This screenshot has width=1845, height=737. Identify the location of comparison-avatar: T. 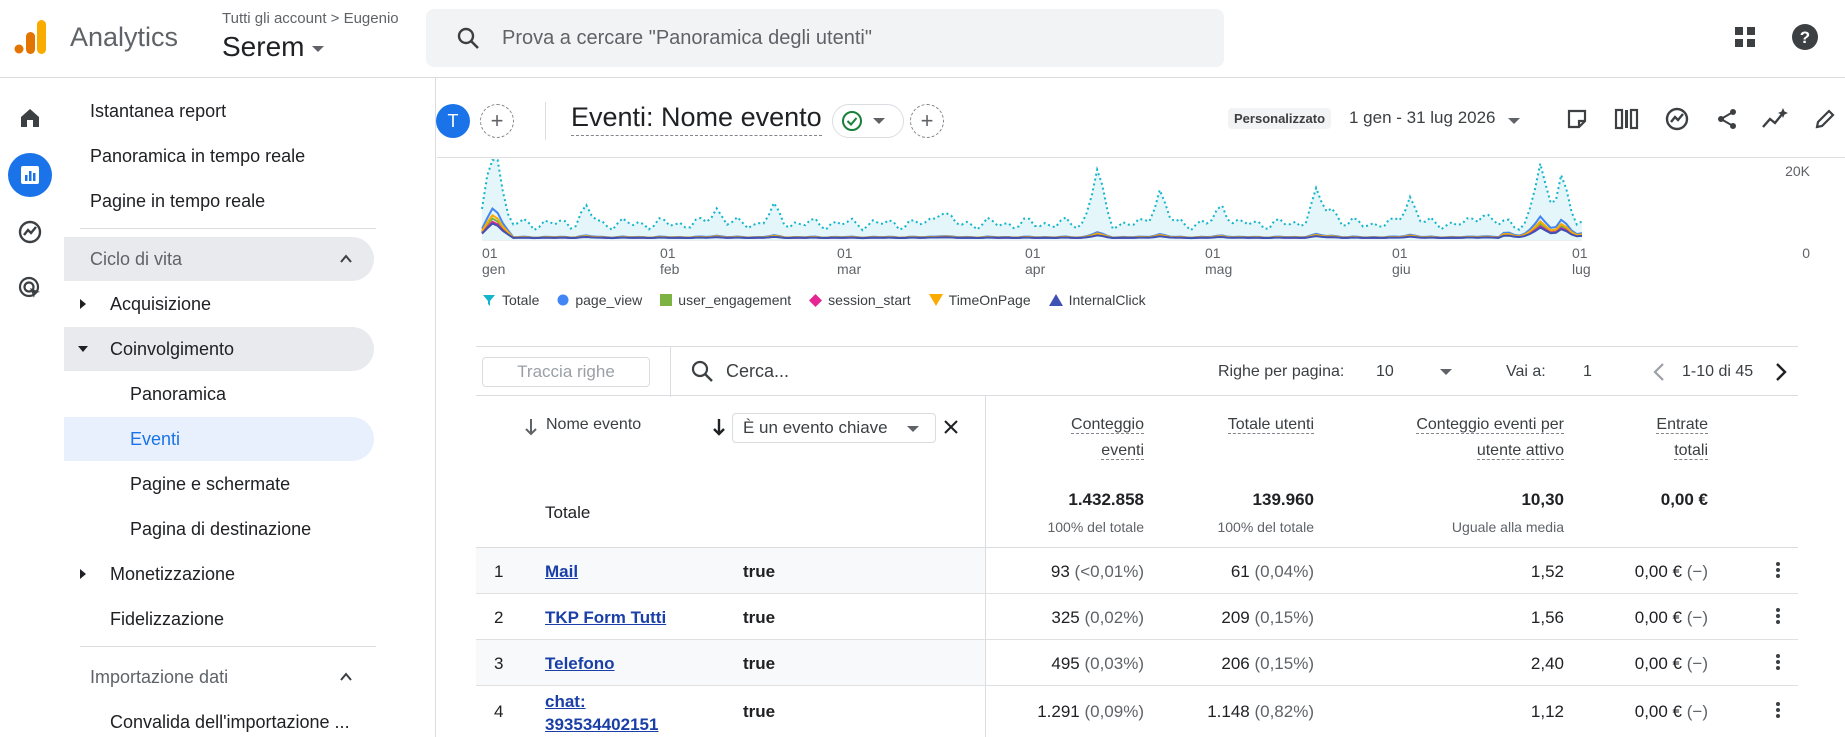
(453, 121).